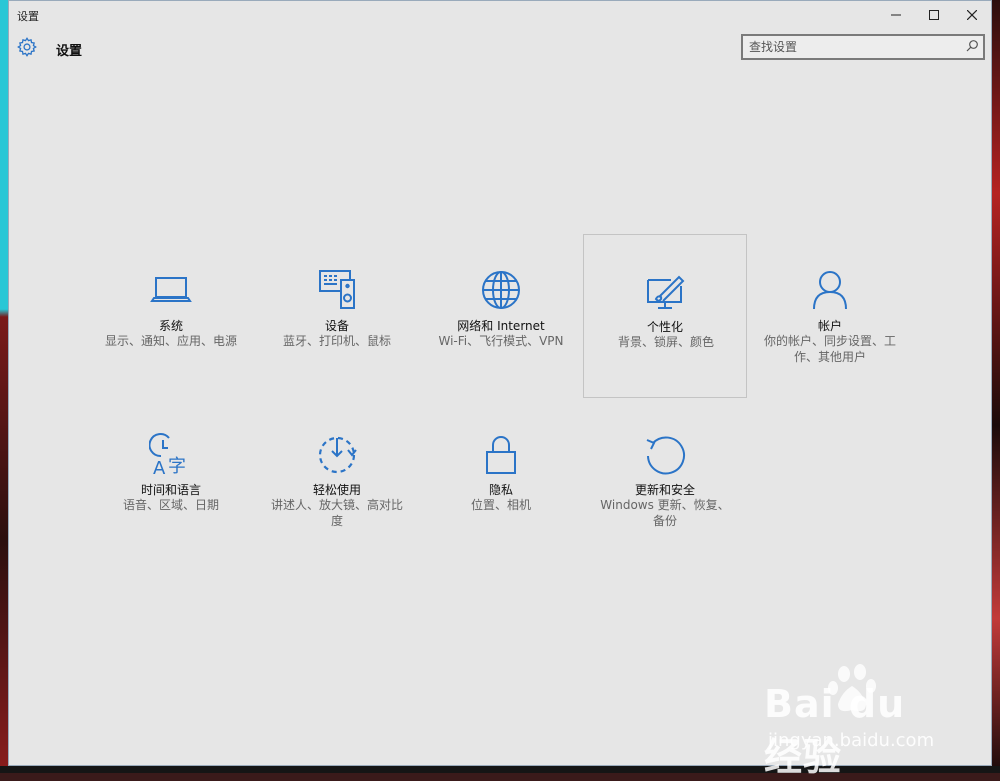 The image size is (1000, 781). Describe the element at coordinates (664, 490) in the screenshot. I see `tile-title: 更新和安全` at that location.